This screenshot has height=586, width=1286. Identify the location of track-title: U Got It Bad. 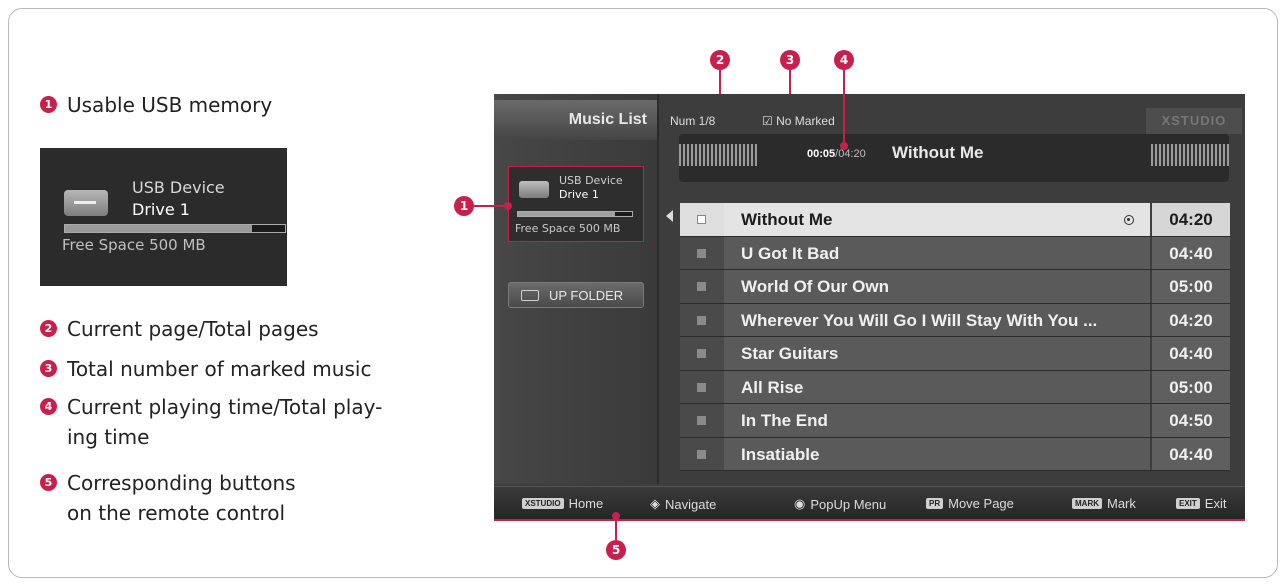
(937, 252).